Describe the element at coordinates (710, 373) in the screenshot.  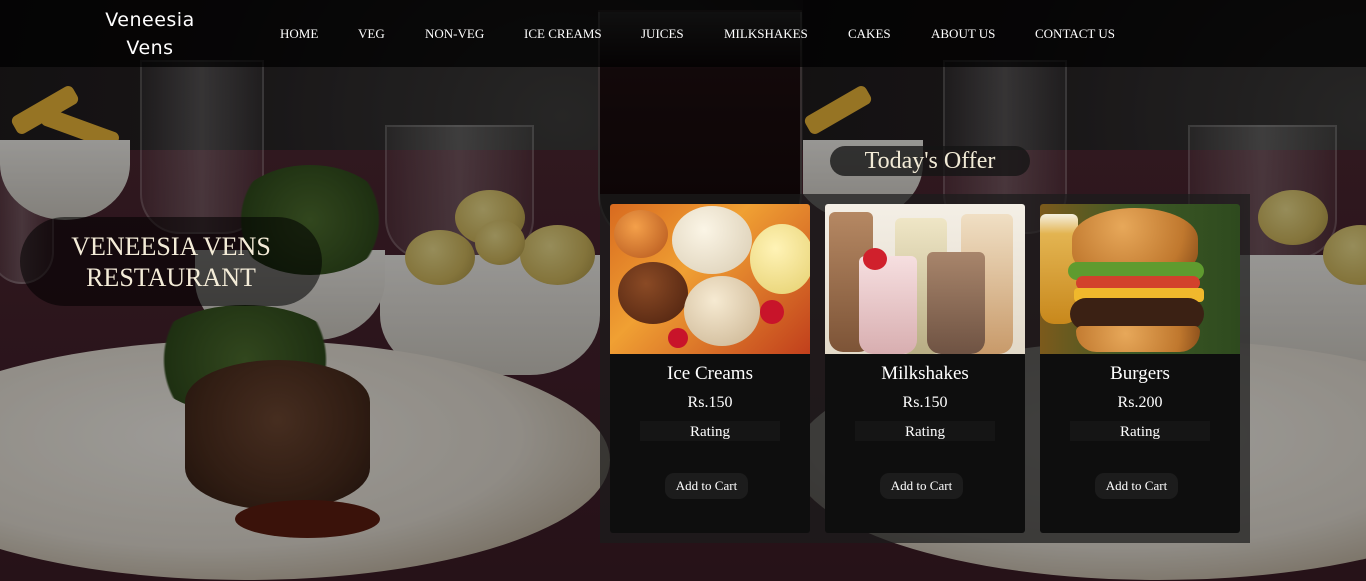
I see `product-name: Ice Creams` at that location.